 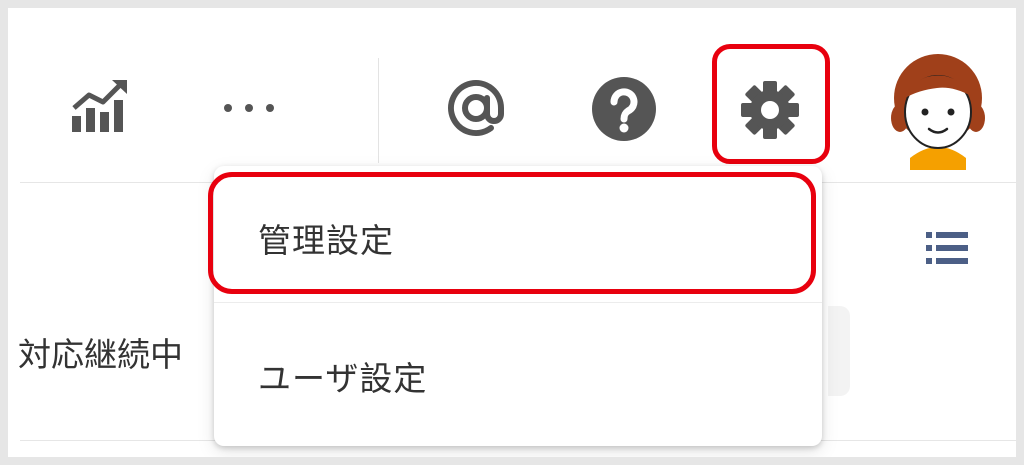 I want to click on background-filter-chip, so click(x=839, y=351).